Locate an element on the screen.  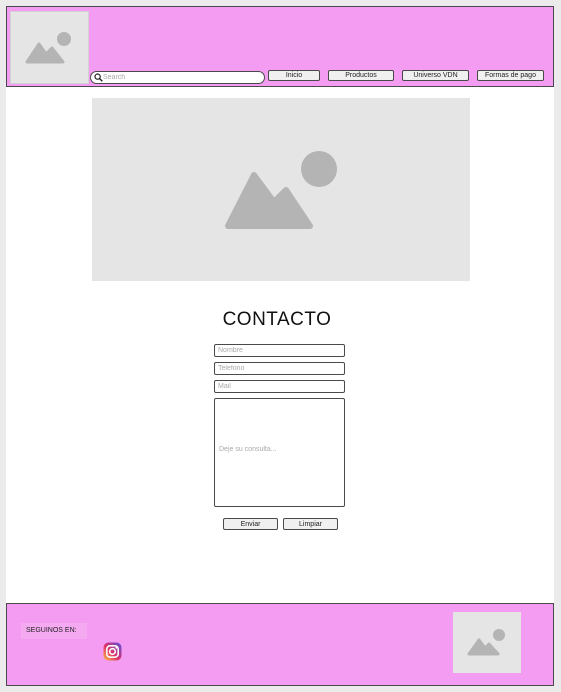
message-textarea is located at coordinates (279, 452).